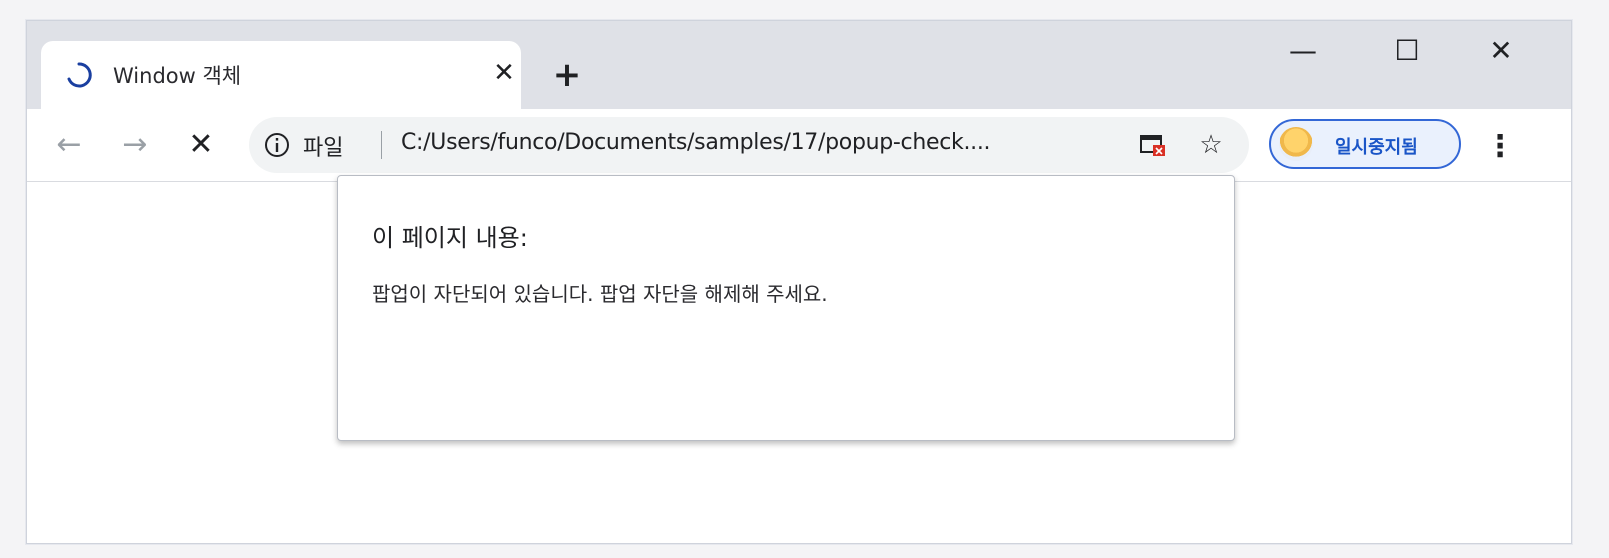  I want to click on popup-blocked-icon, so click(1153, 145).